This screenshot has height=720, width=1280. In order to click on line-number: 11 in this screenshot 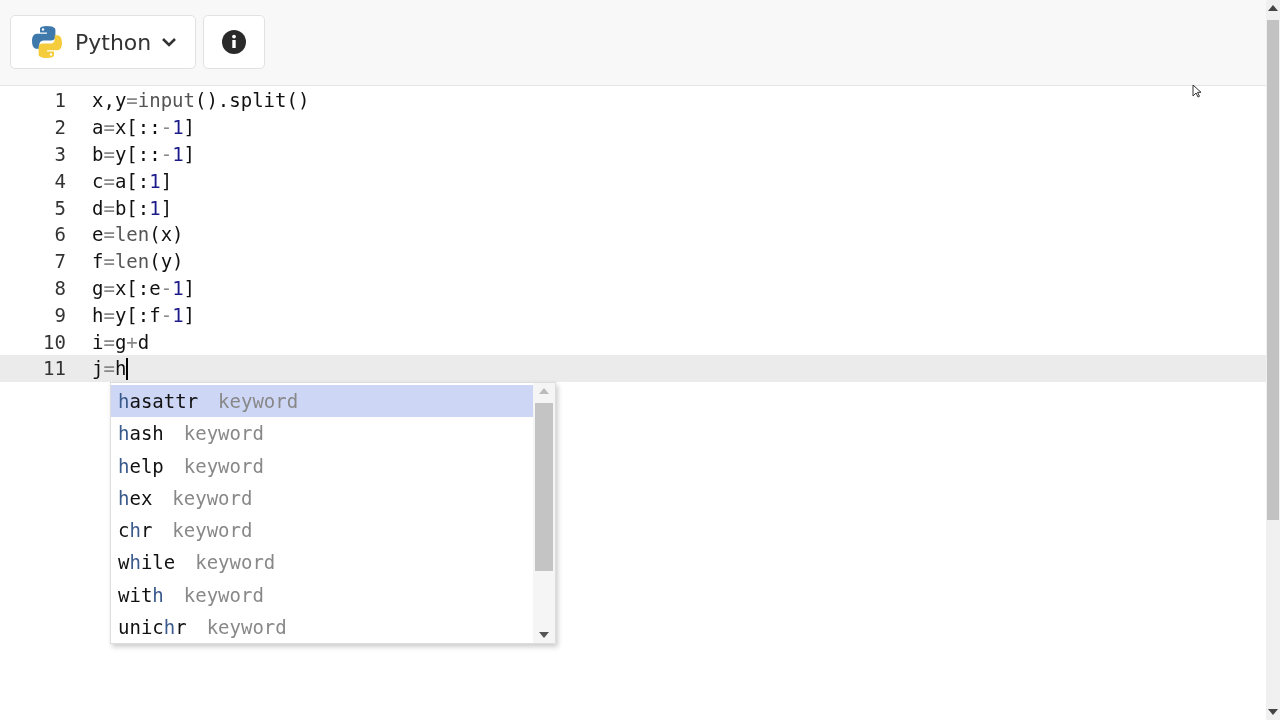, I will do `click(54, 368)`.